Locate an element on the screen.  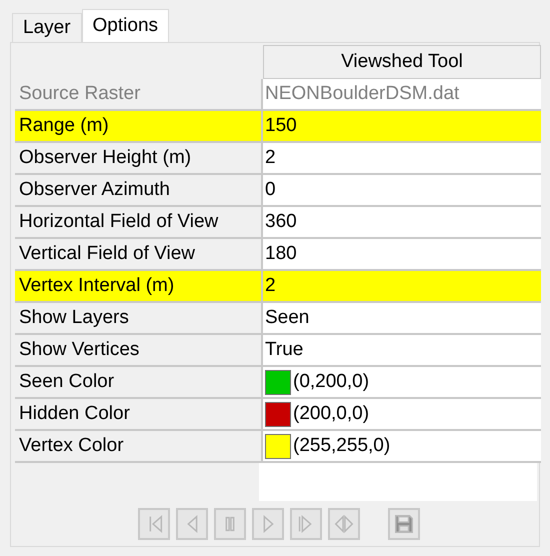
property-label: Range (m) is located at coordinates (139, 127).